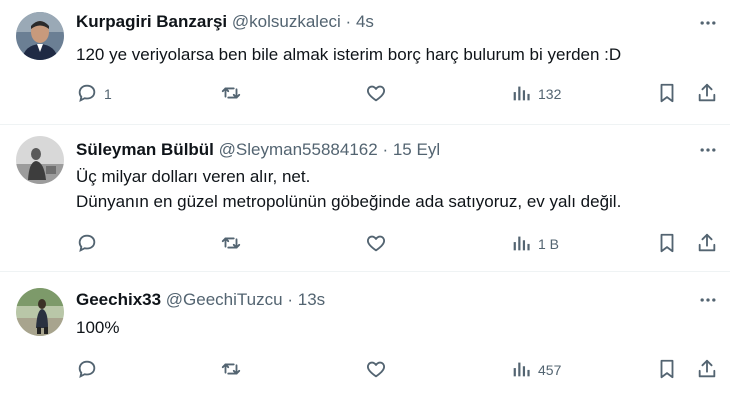 The image size is (730, 420). What do you see at coordinates (286, 21) in the screenshot?
I see `user-handle: @kolsuzkaleci` at bounding box center [286, 21].